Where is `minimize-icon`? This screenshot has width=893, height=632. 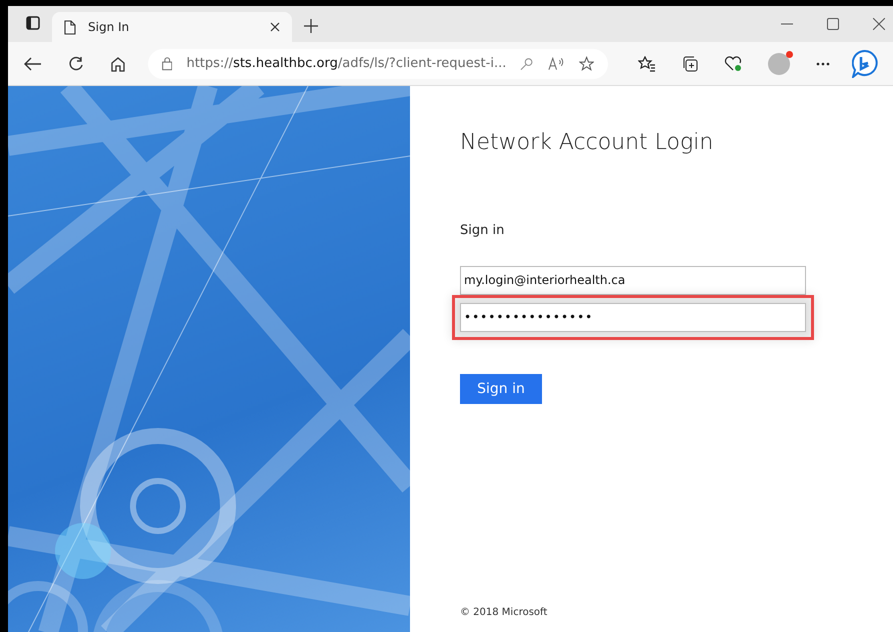
minimize-icon is located at coordinates (787, 24).